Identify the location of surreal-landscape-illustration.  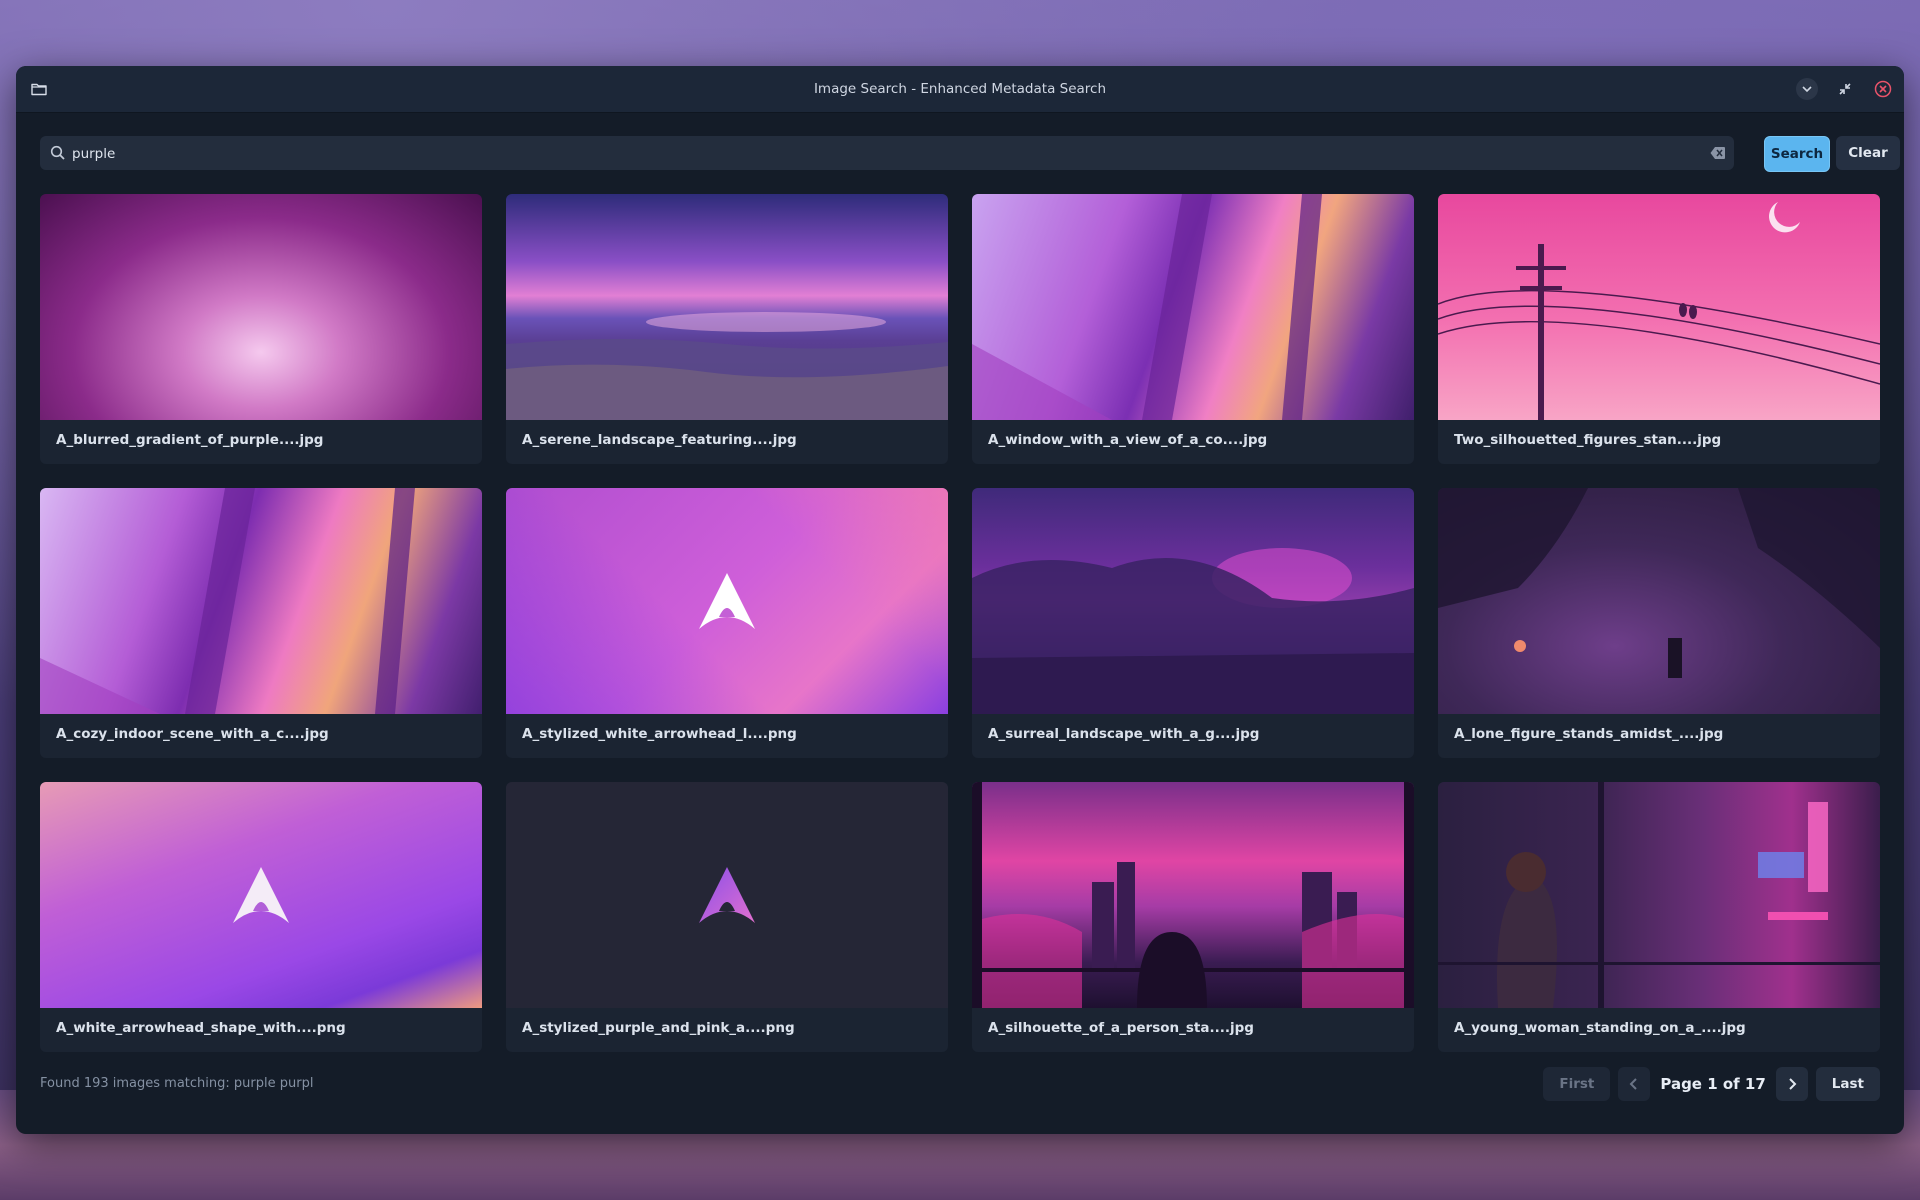
(1193, 631).